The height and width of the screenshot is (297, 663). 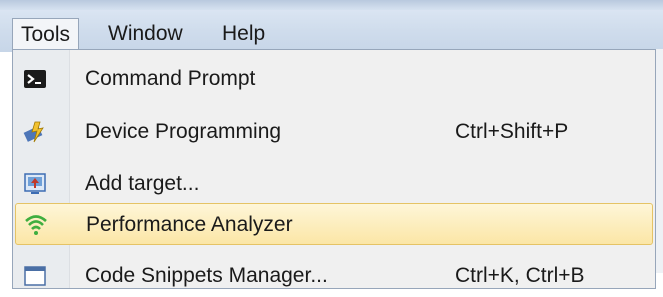 I want to click on device-programming-icon, so click(x=35, y=132).